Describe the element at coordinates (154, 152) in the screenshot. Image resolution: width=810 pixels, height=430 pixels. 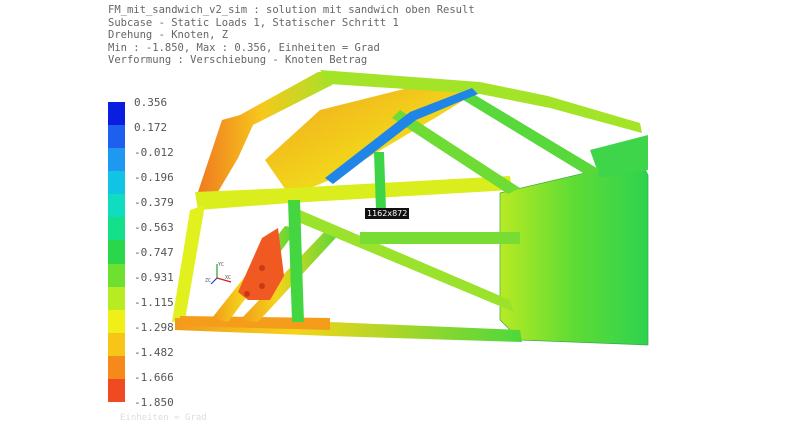
I see `legend-tick-label: -0.012` at that location.